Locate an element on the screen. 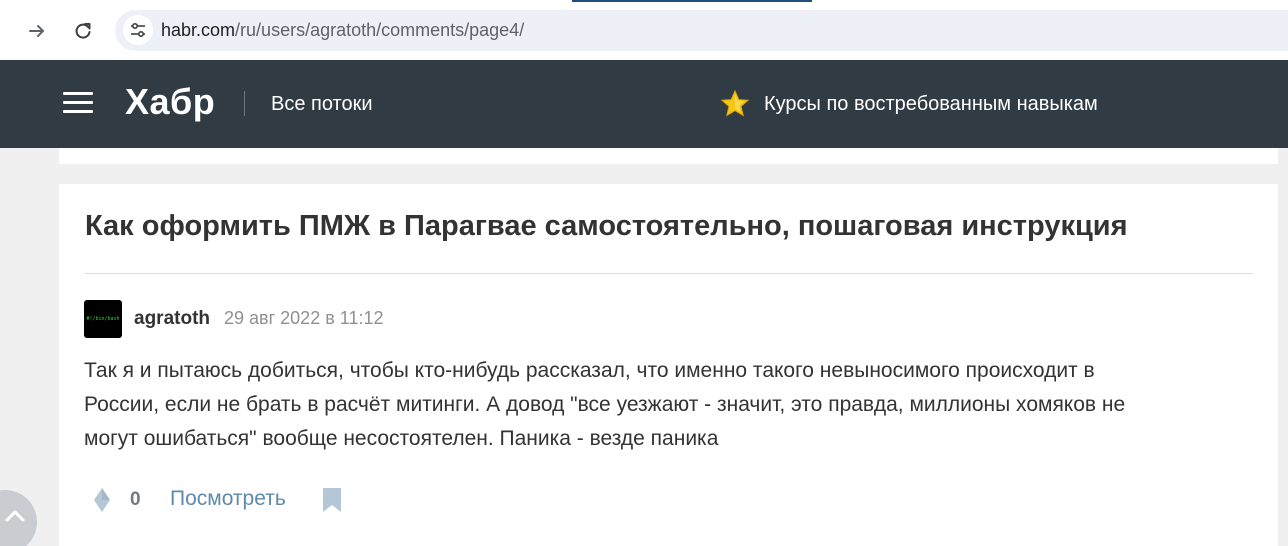 Image resolution: width=1288 pixels, height=546 pixels. view-comment-link: Посмотреть is located at coordinates (228, 499).